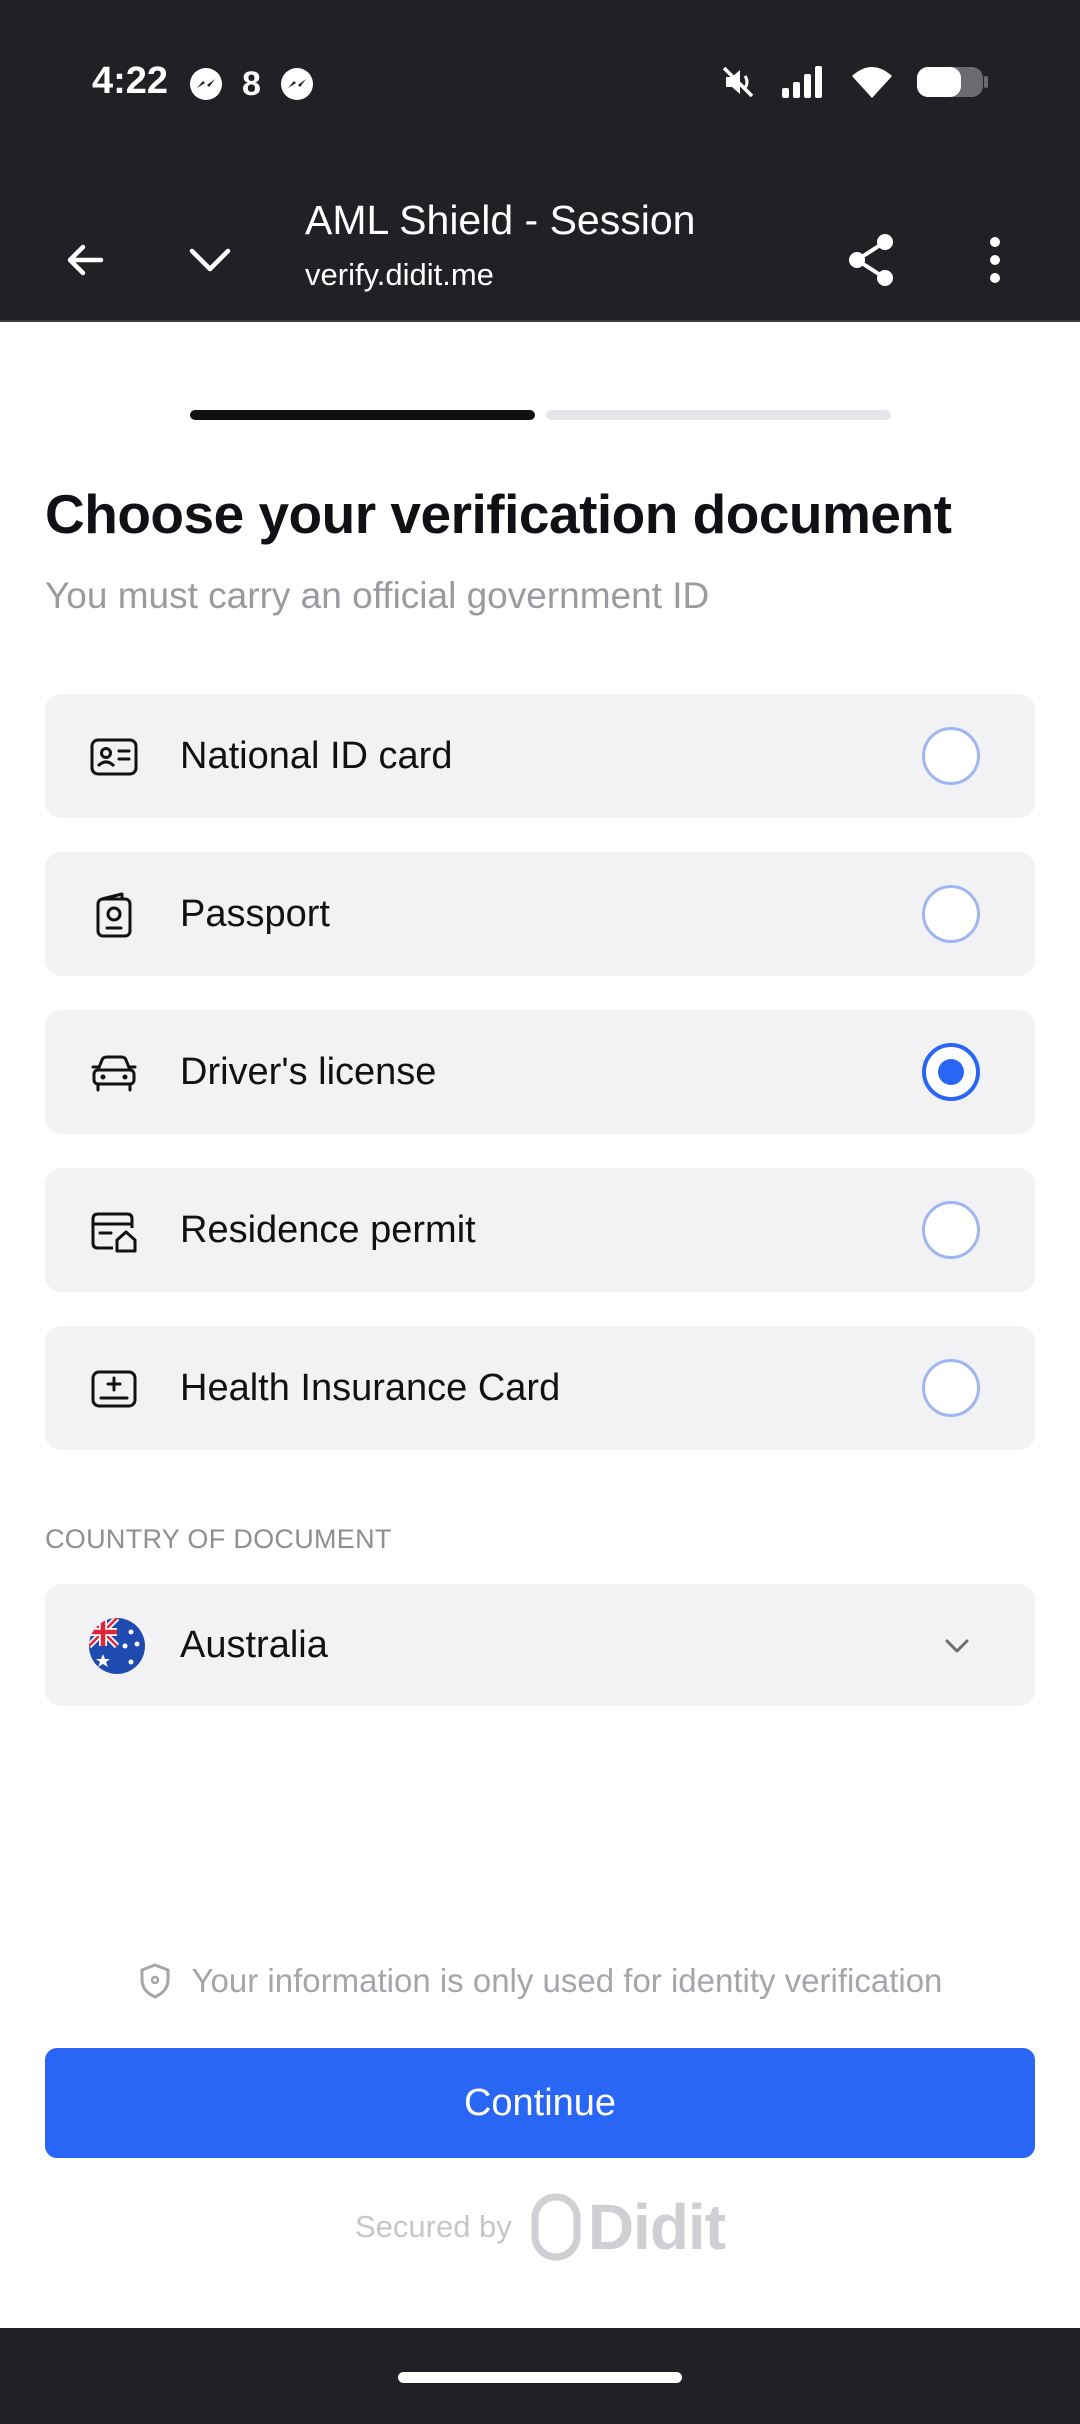 This screenshot has height=2424, width=1080. What do you see at coordinates (540, 756) in the screenshot?
I see `document-option-national-id: National ID card` at bounding box center [540, 756].